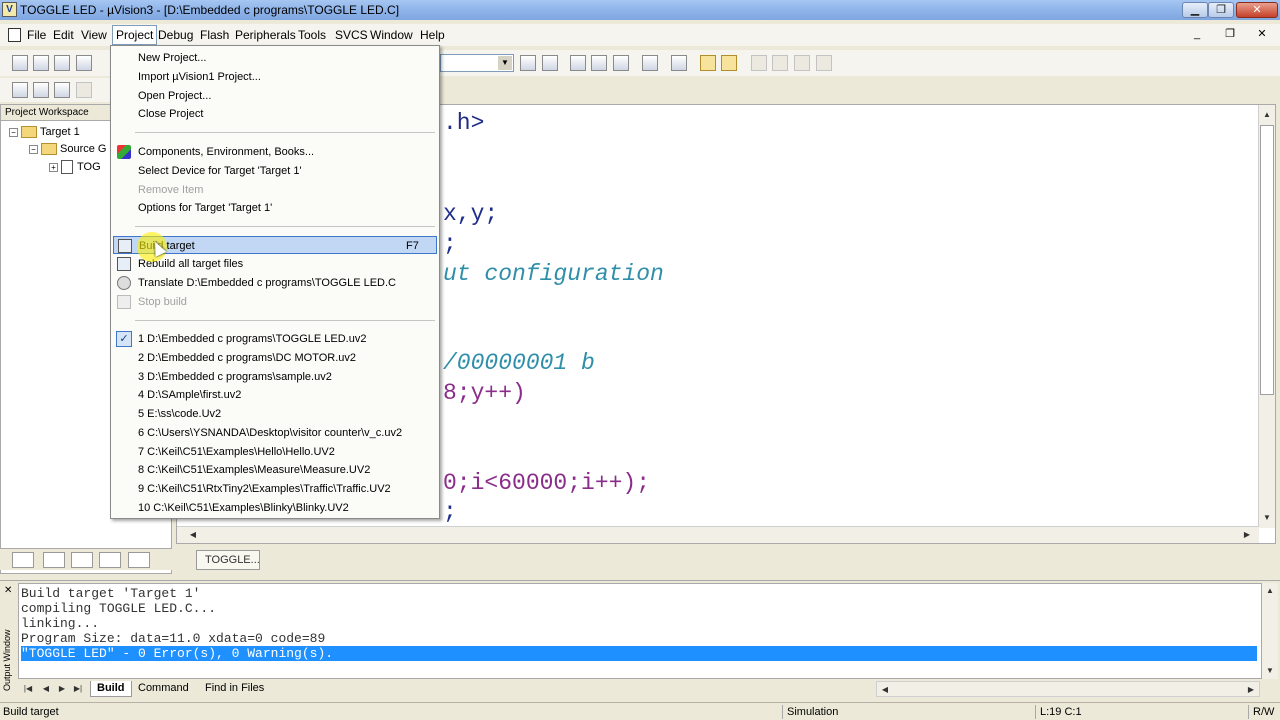  I want to click on next-tab-icon: ▶, so click(62, 689).